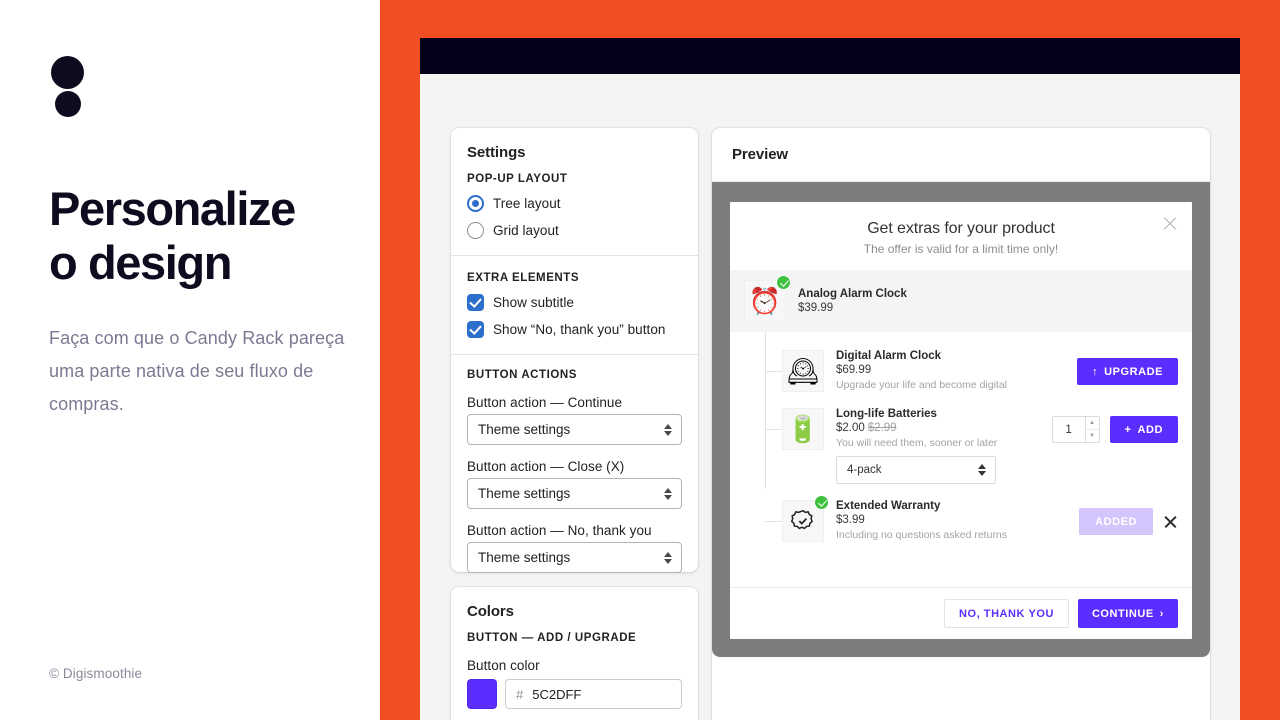 Image resolution: width=1280 pixels, height=720 pixels. I want to click on added-button: ADDED, so click(1116, 521).